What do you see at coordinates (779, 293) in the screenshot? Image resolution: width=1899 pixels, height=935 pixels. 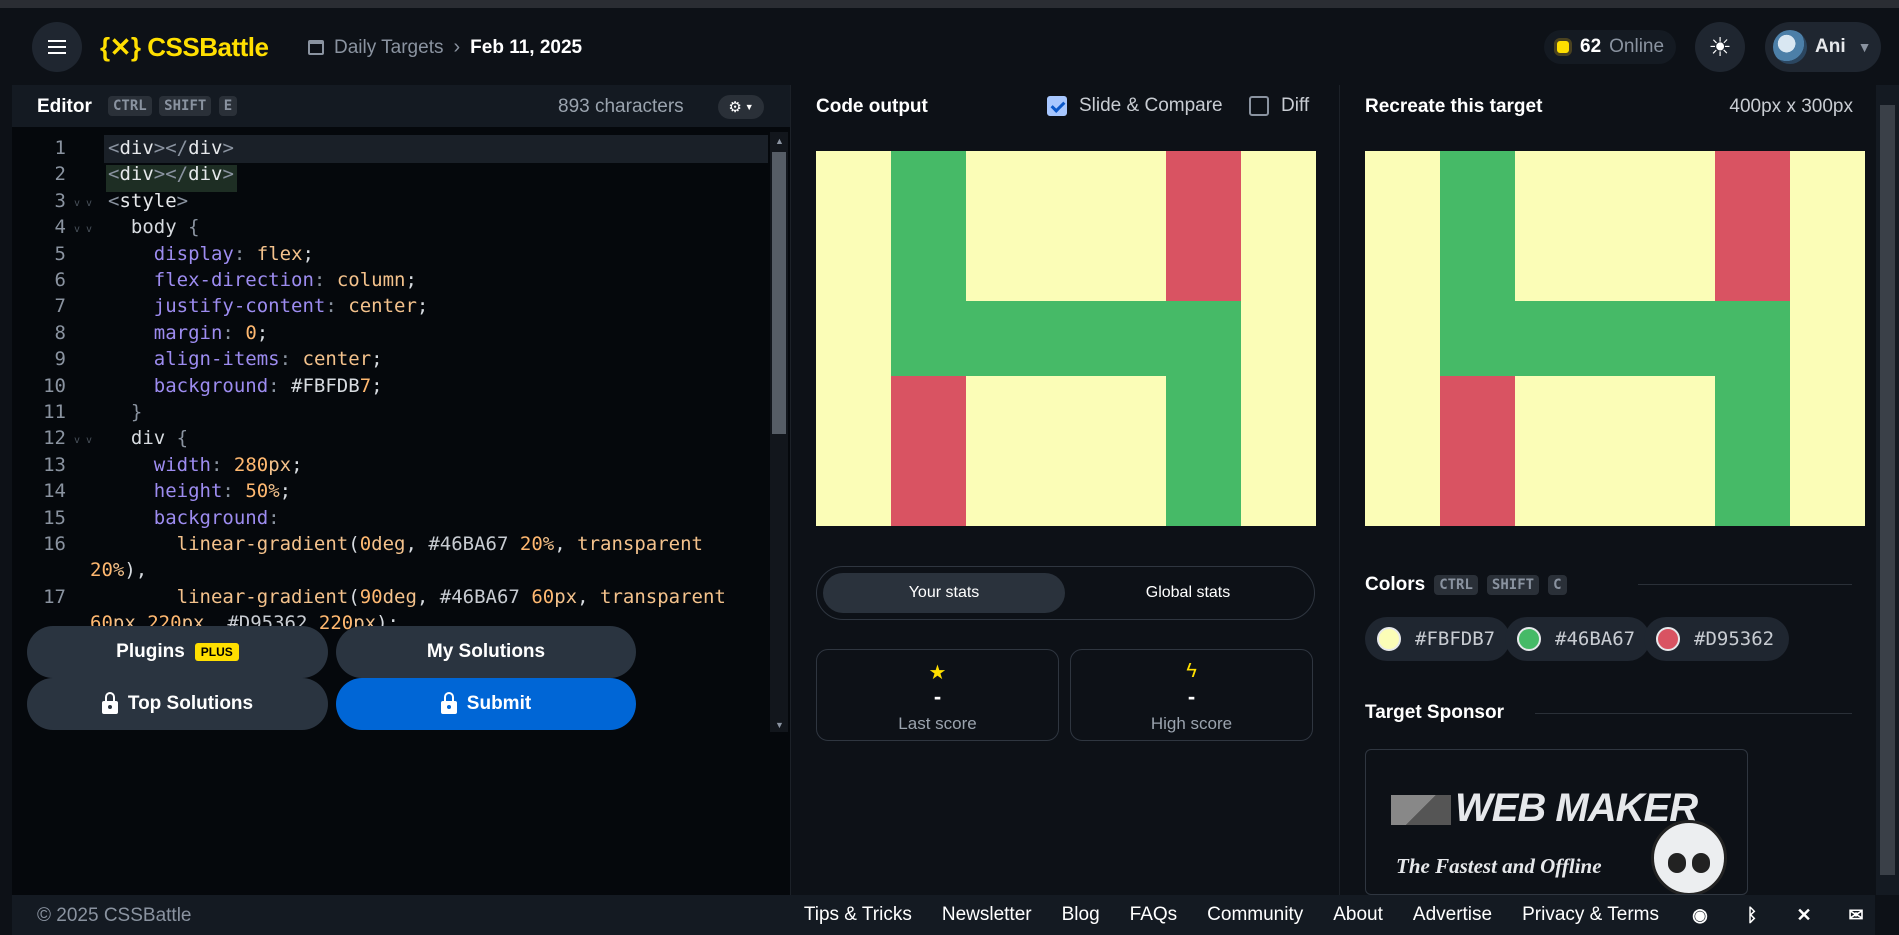 I see `editor-scroll-thumb` at bounding box center [779, 293].